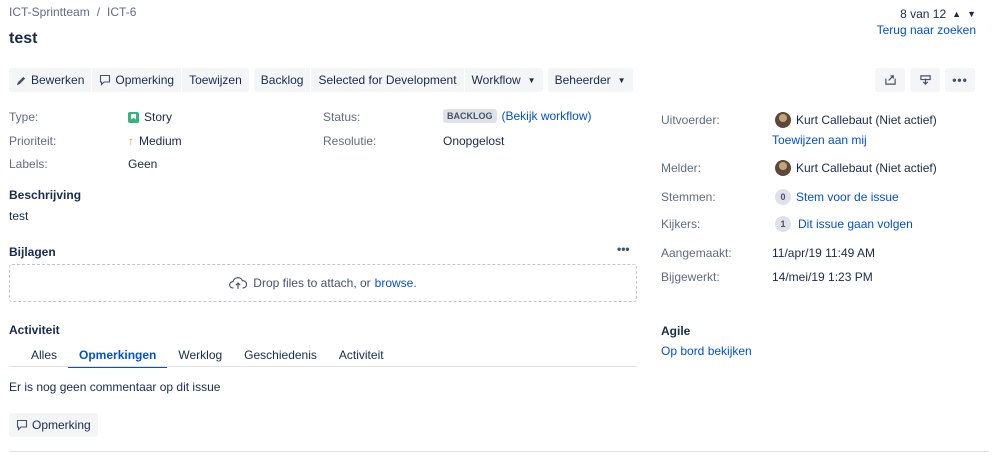 The width and height of the screenshot is (999, 468). Describe the element at coordinates (32, 252) in the screenshot. I see `attachments-heading: Bijlagen` at that location.